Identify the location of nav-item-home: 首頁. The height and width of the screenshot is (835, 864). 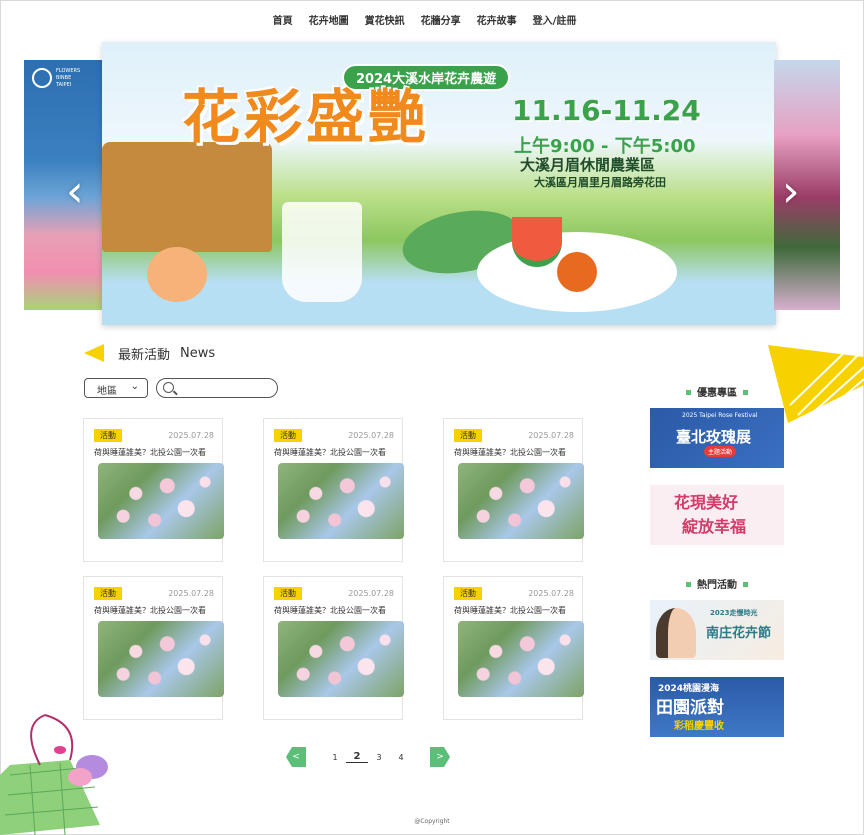
(283, 19).